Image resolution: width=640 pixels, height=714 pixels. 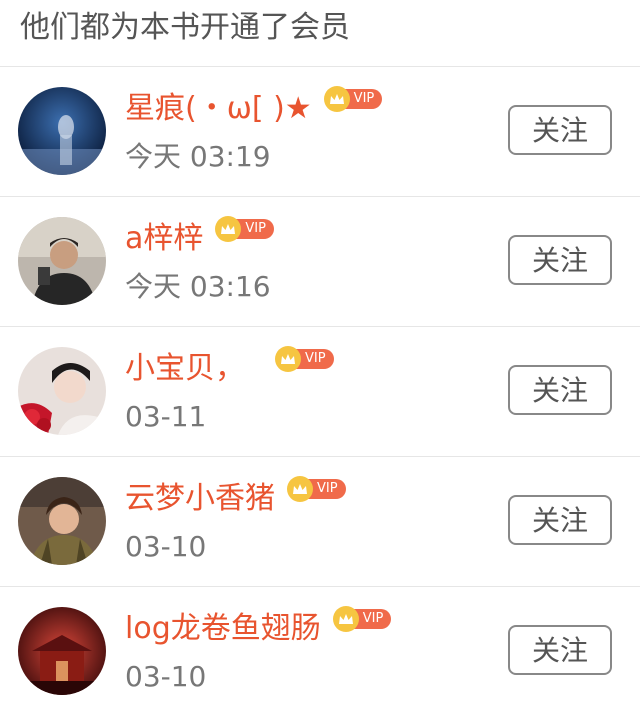 I want to click on name-line: 云梦小香猪 VIP, so click(x=235, y=497).